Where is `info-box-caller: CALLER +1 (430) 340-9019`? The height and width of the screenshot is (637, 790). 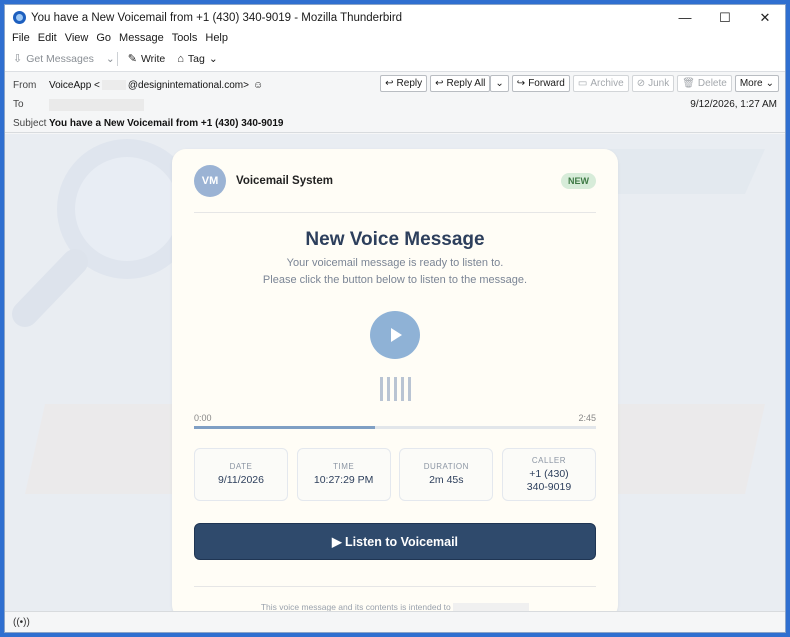
info-box-caller: CALLER +1 (430) 340-9019 is located at coordinates (548, 474).